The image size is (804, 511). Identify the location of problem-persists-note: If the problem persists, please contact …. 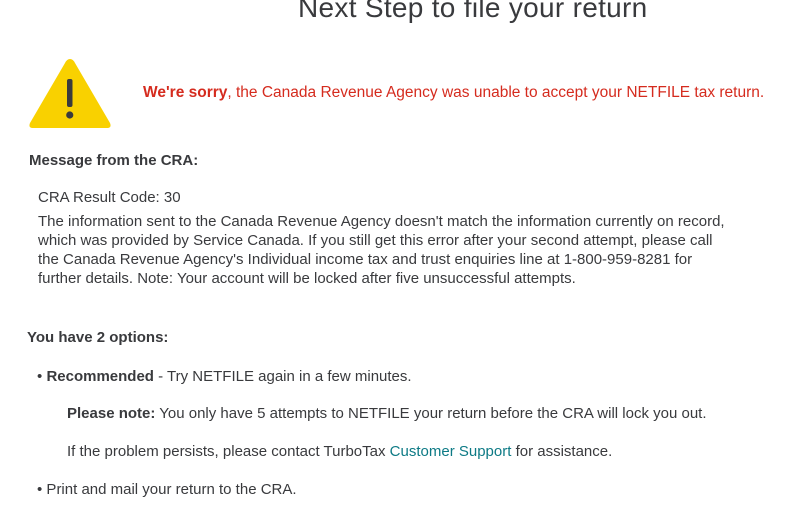
(339, 451).